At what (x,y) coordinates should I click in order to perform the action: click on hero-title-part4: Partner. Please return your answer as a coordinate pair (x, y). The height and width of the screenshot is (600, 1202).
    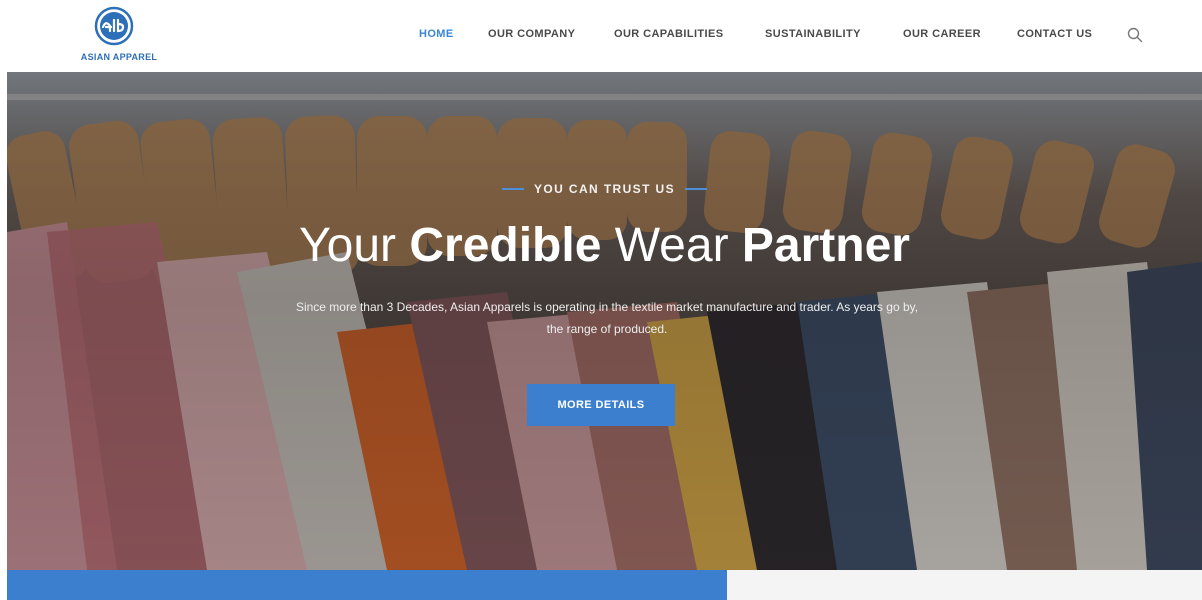
    Looking at the image, I should click on (825, 245).